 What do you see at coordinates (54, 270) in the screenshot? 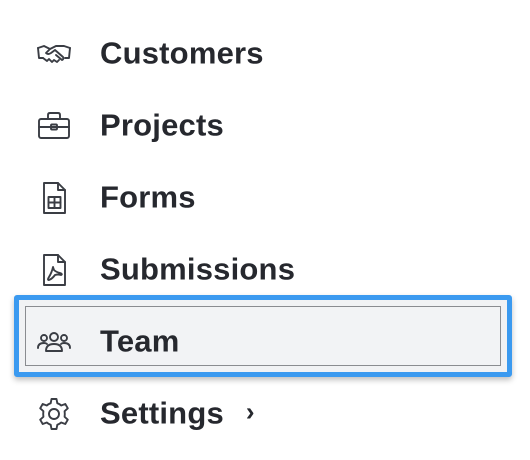
I see `pdf-doc-icon` at bounding box center [54, 270].